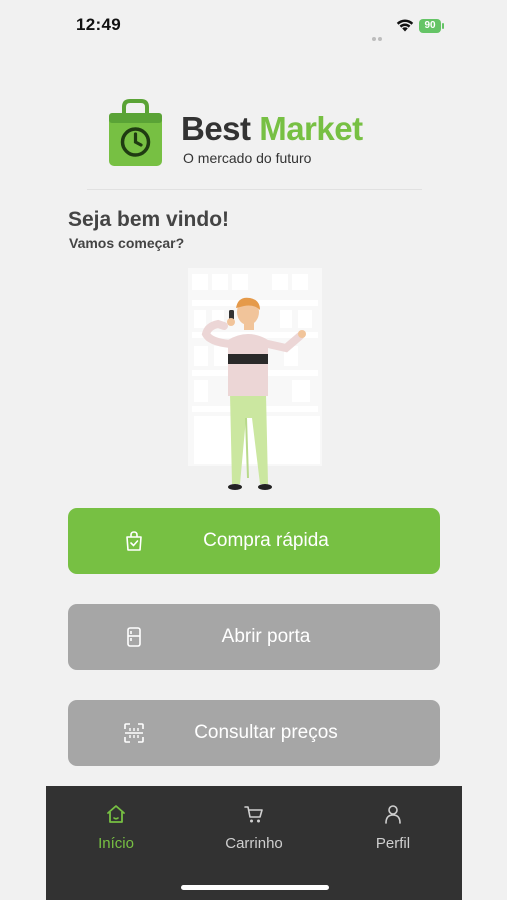 The image size is (507, 900). I want to click on tab-profile: Perfil, so click(393, 826).